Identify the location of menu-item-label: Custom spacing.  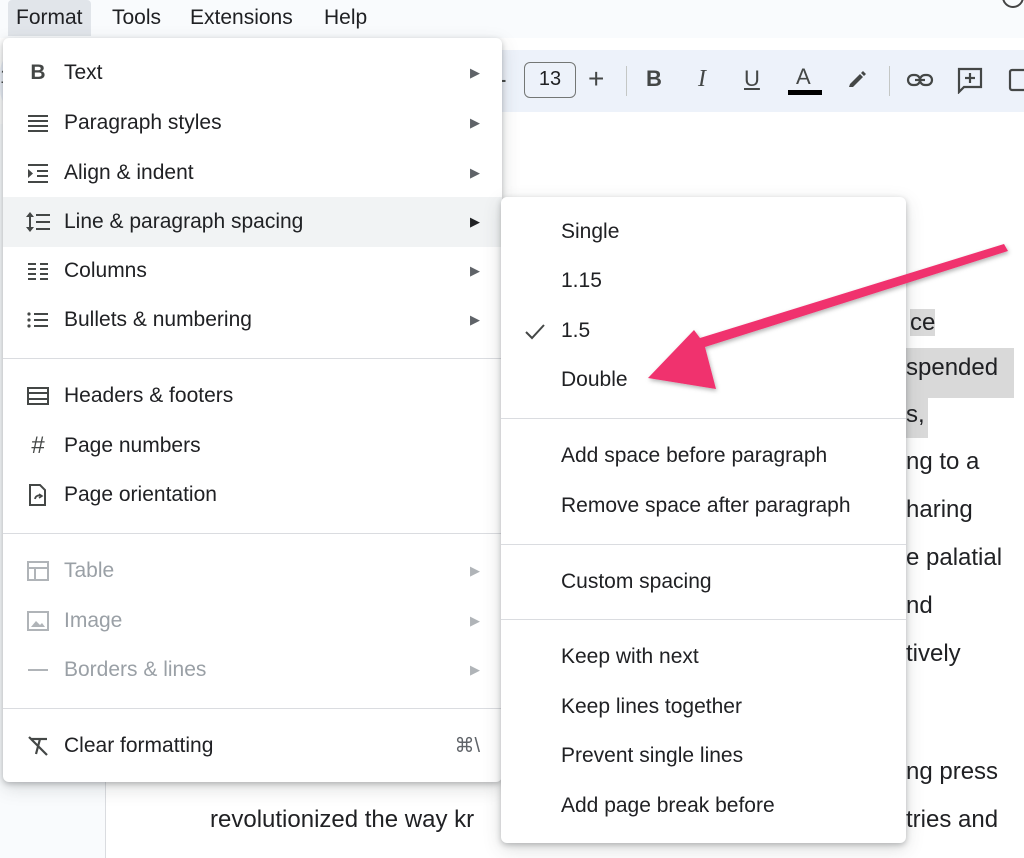
(636, 581).